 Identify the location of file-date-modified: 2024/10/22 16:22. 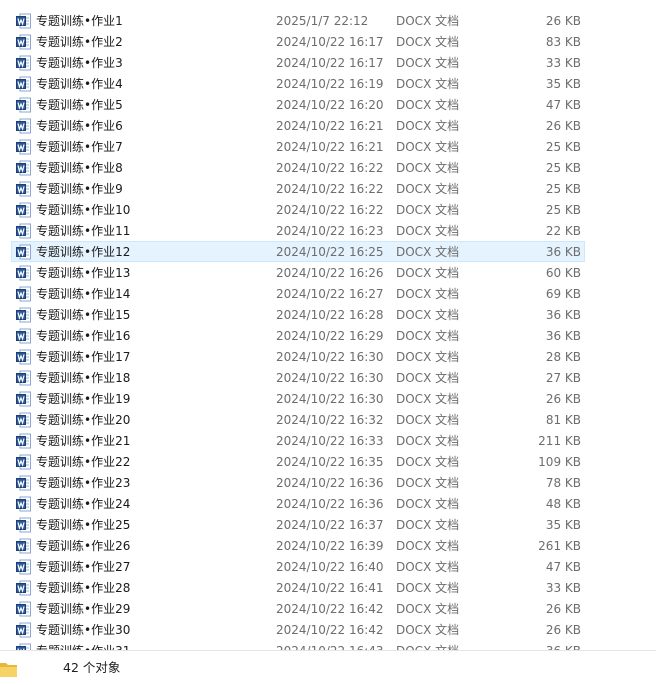
(330, 210).